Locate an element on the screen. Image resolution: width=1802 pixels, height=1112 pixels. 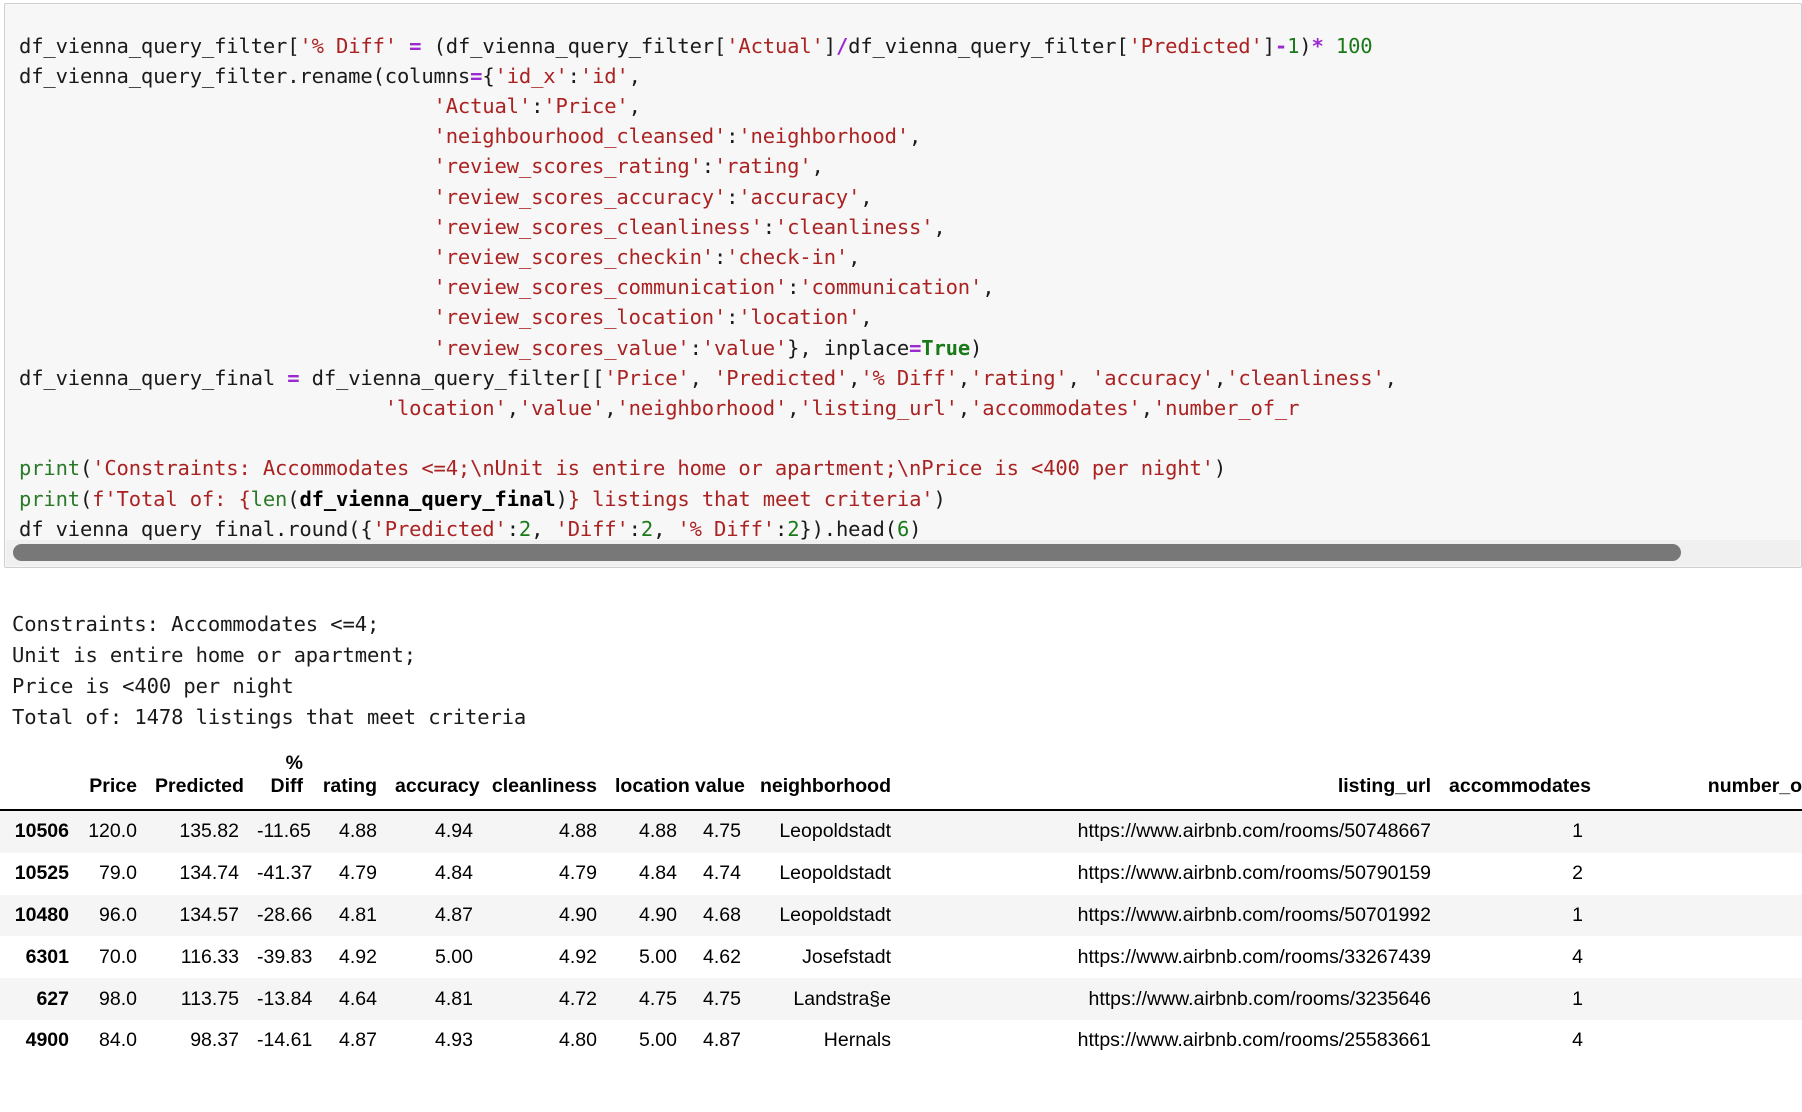
cell-location: 4.90 is located at coordinates (658, 914).